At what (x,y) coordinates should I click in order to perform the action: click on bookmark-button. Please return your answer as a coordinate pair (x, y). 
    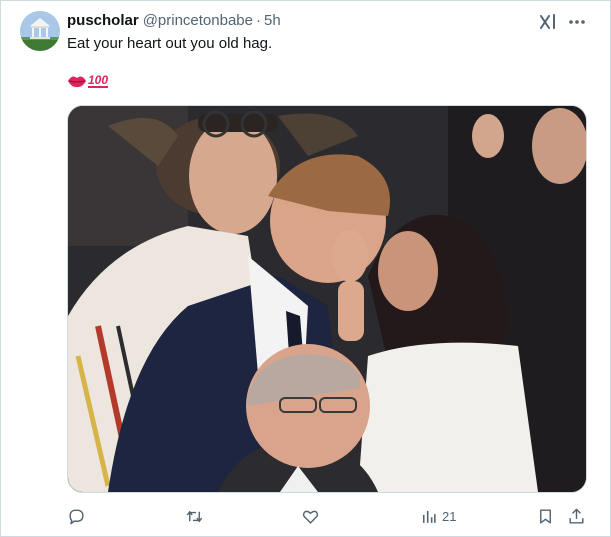
    Looking at the image, I should click on (545, 516).